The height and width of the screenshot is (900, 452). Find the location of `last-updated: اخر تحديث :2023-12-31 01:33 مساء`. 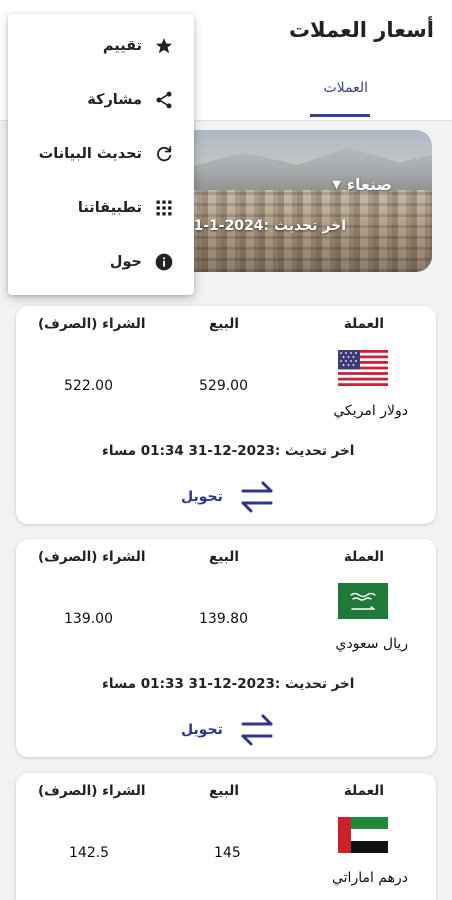

last-updated: اخر تحديث :2023-12-31 01:33 مساء is located at coordinates (228, 684).